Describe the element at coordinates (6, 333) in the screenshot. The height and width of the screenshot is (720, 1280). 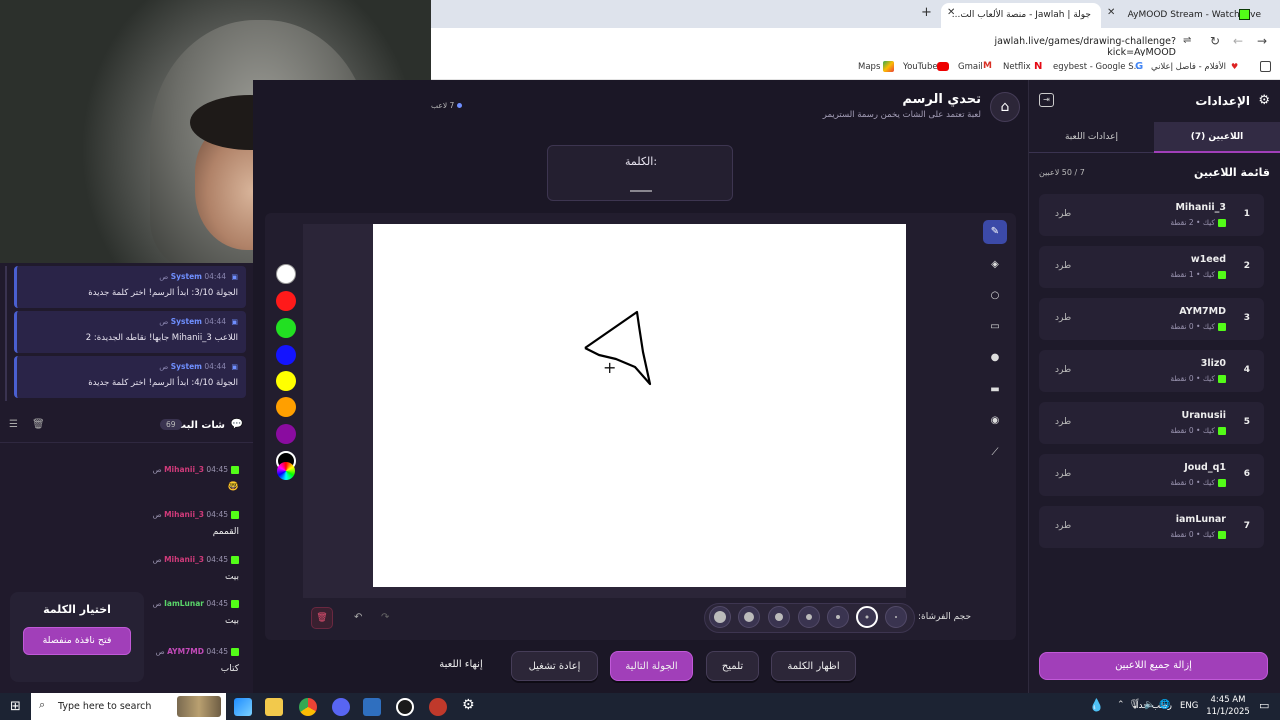
I see `chat-scrollbar` at that location.